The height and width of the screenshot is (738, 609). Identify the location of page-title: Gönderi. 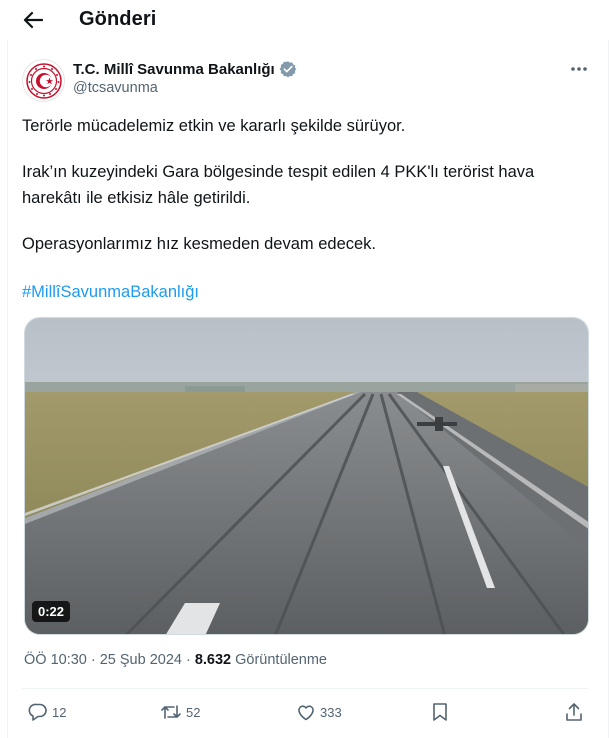
(118, 19).